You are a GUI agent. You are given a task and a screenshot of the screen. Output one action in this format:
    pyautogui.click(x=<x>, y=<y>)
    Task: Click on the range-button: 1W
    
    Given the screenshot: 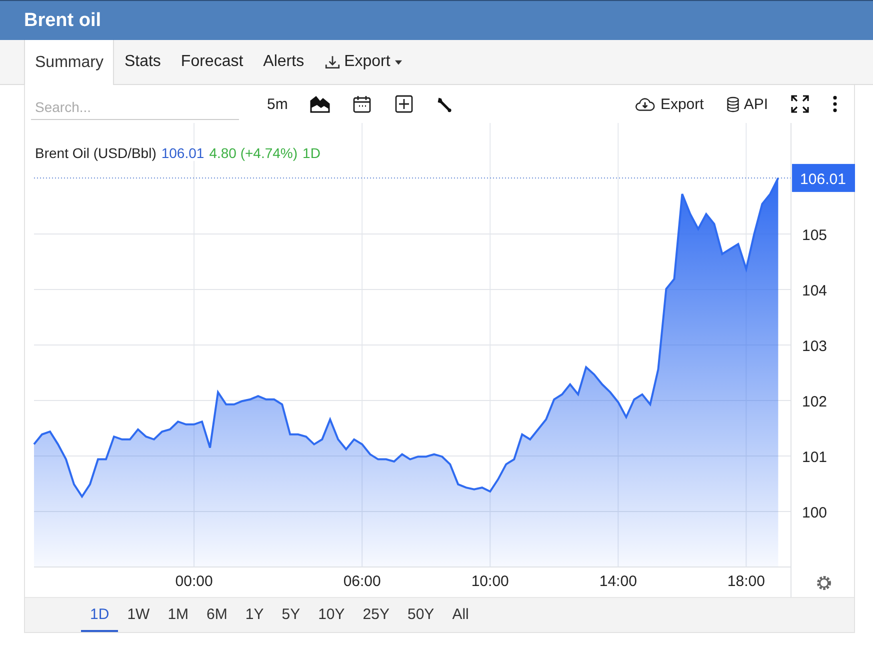 What is the action you would take?
    pyautogui.click(x=138, y=615)
    